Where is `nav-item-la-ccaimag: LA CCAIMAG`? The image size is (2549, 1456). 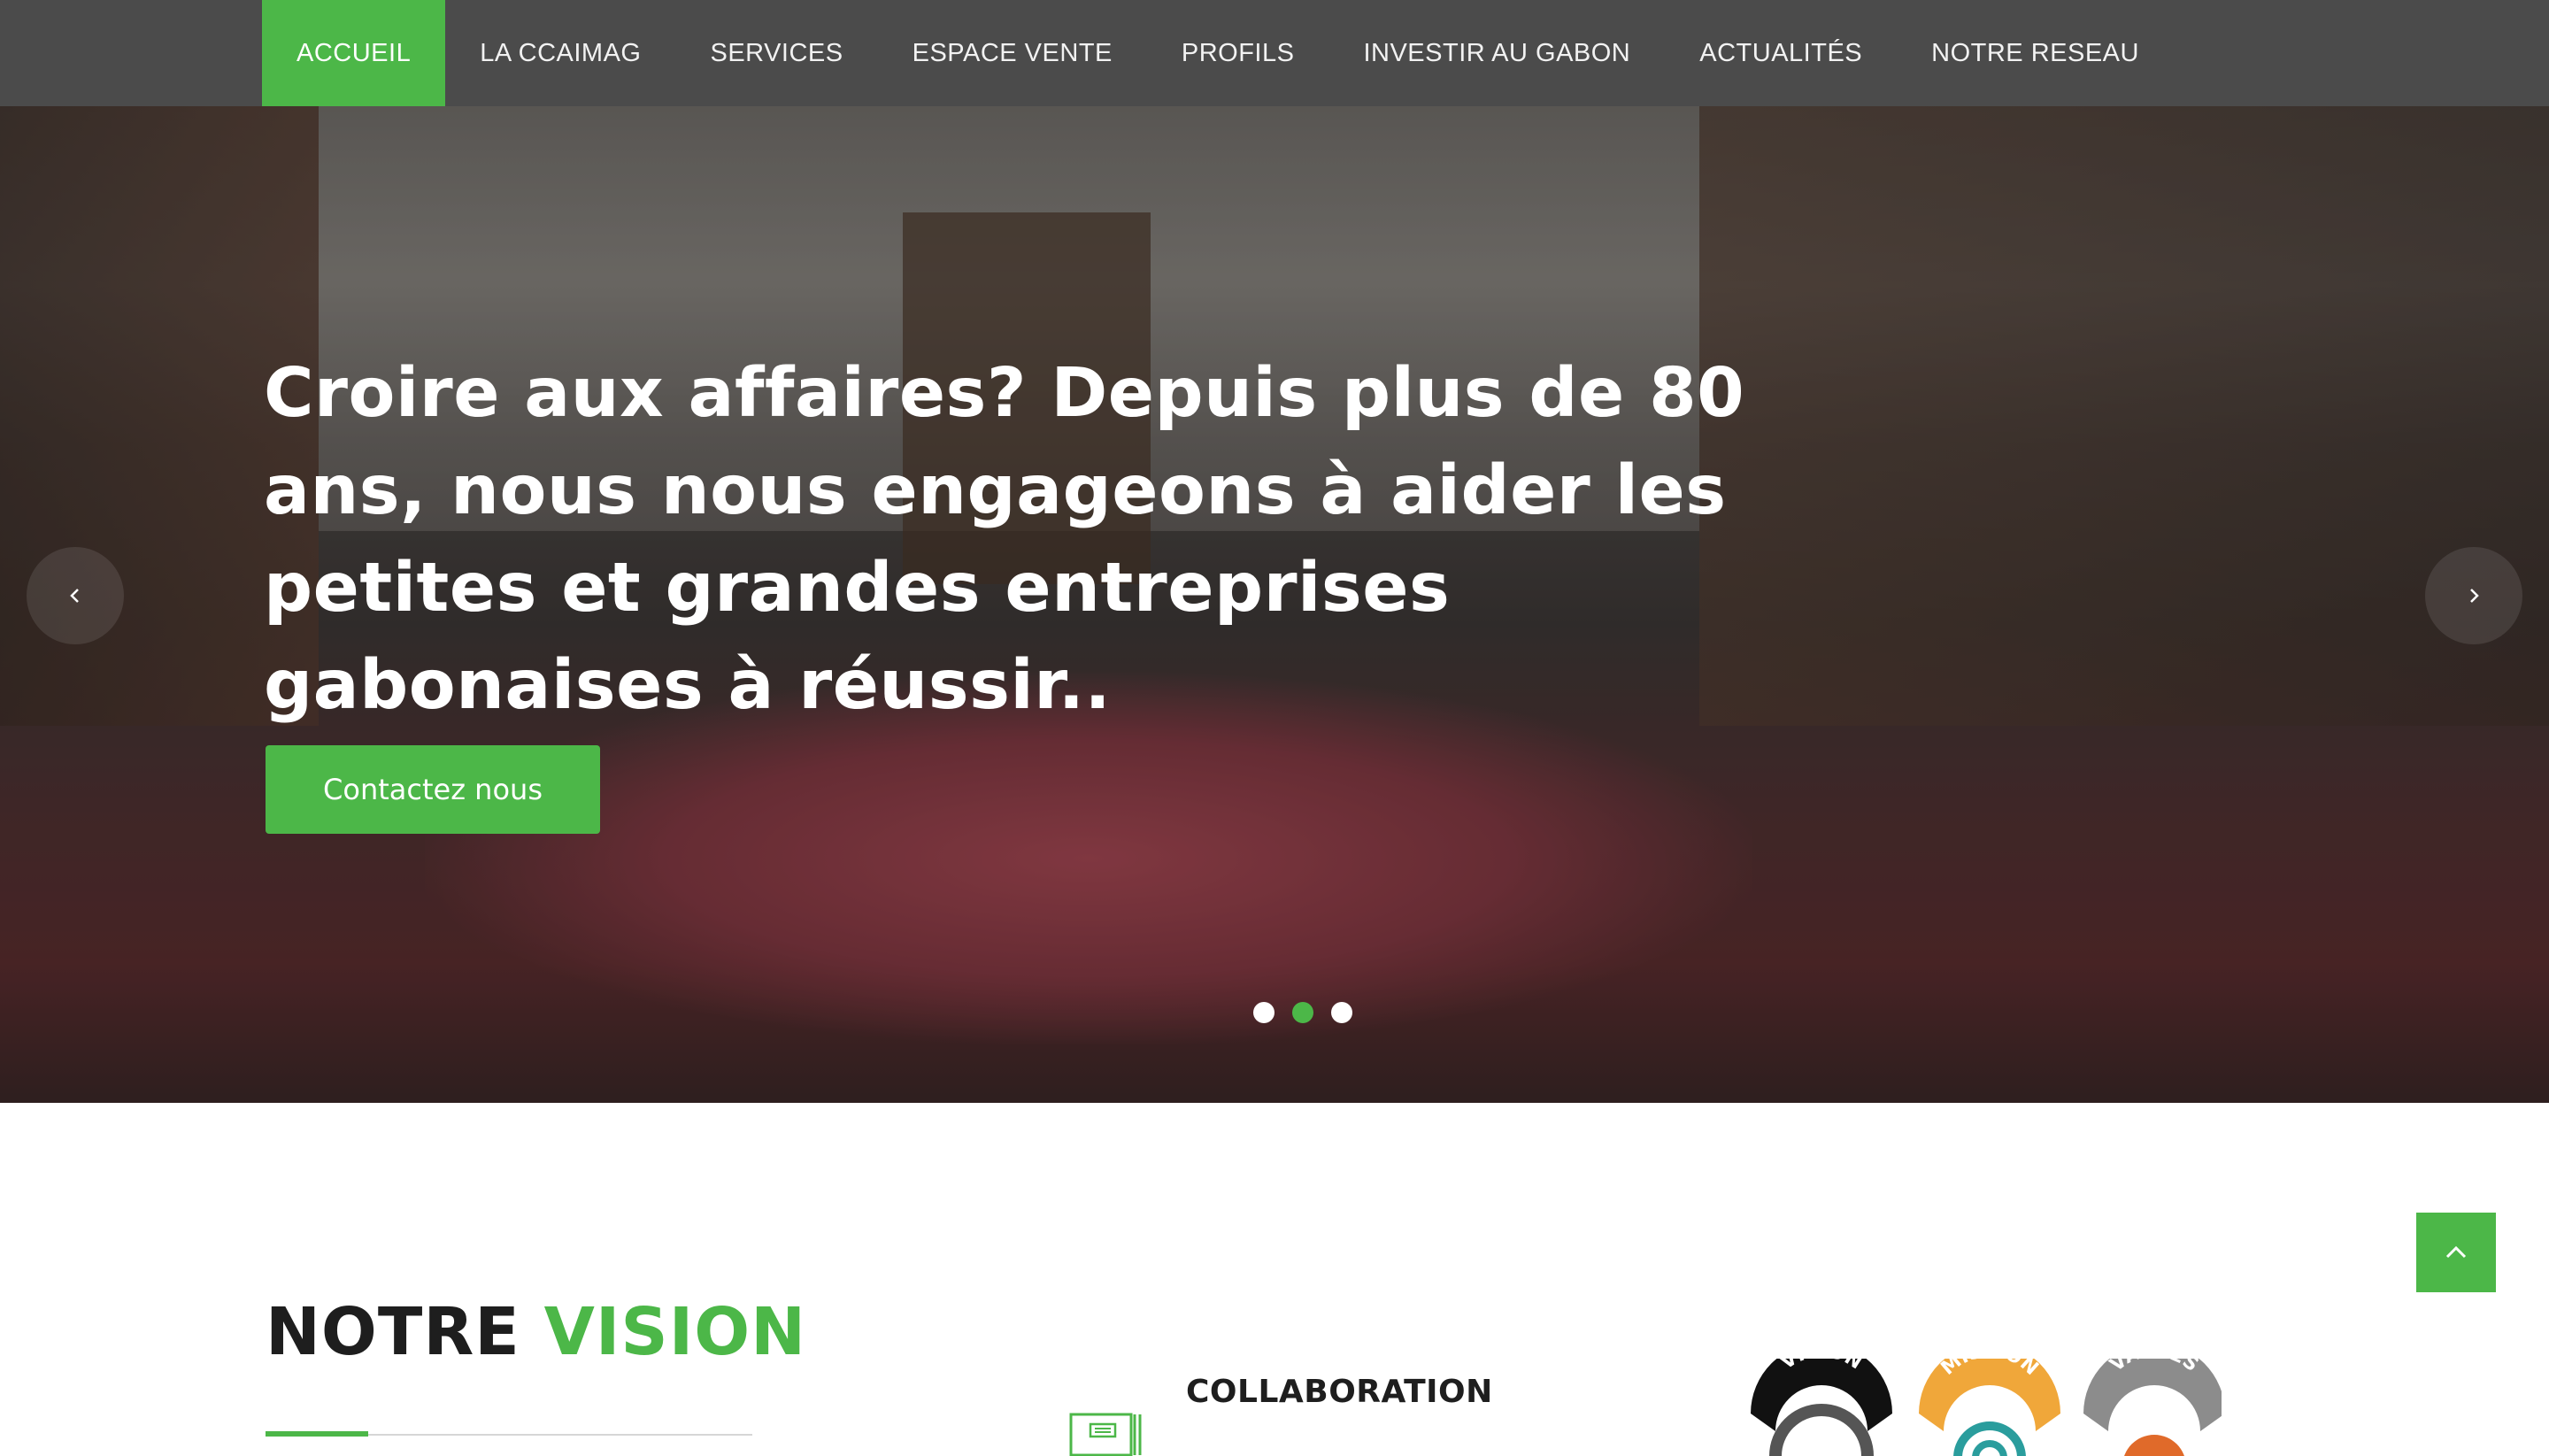 nav-item-la-ccaimag: LA CCAIMAG is located at coordinates (560, 53).